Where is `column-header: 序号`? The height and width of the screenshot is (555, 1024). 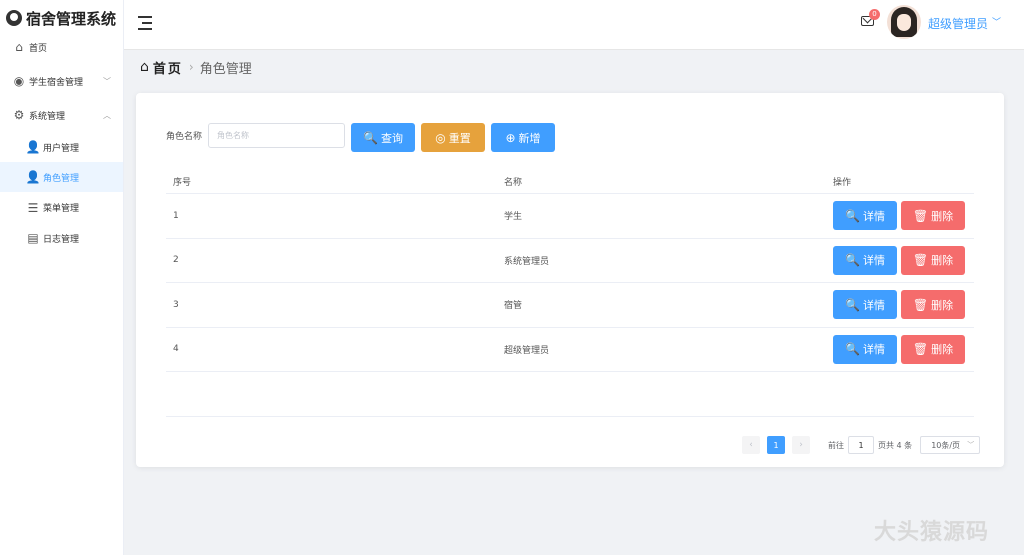 column-header: 序号 is located at coordinates (182, 182).